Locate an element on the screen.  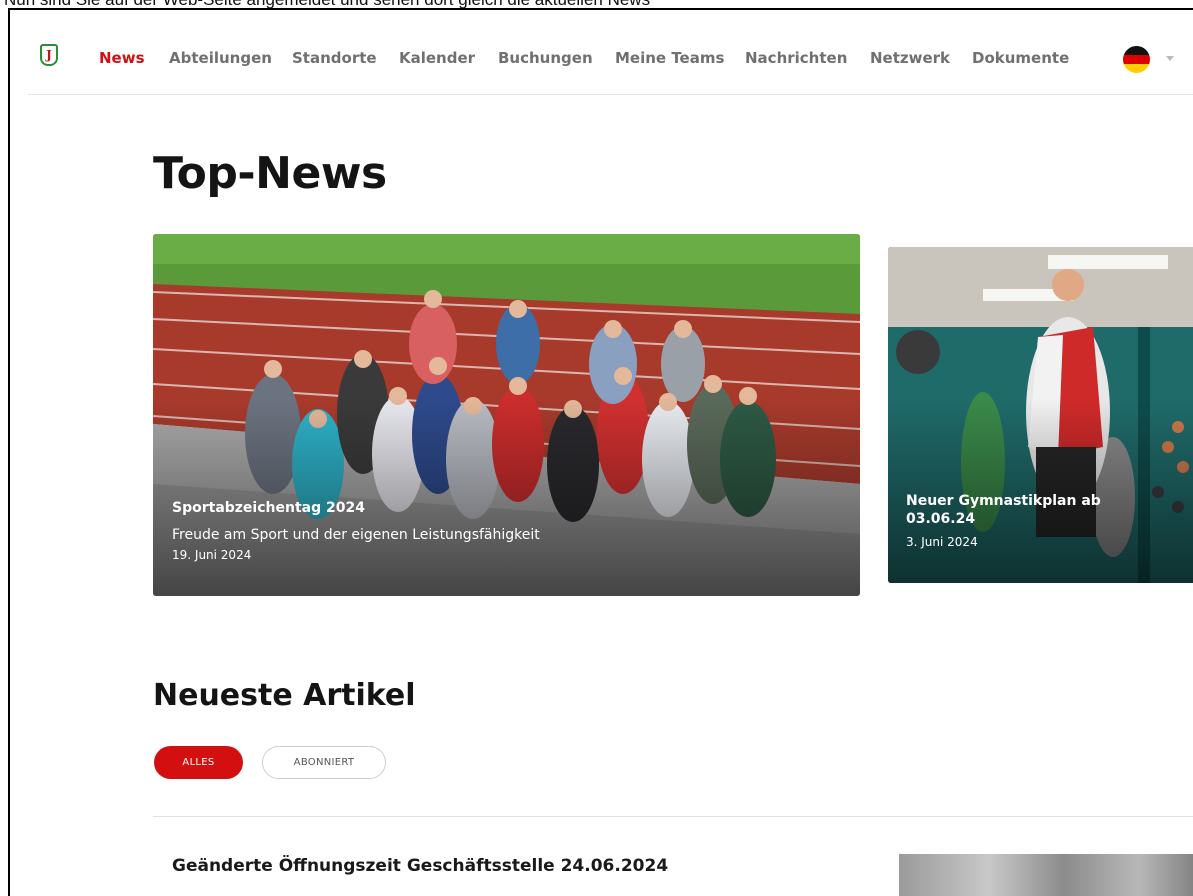
nav-item-news: News is located at coordinates (122, 58).